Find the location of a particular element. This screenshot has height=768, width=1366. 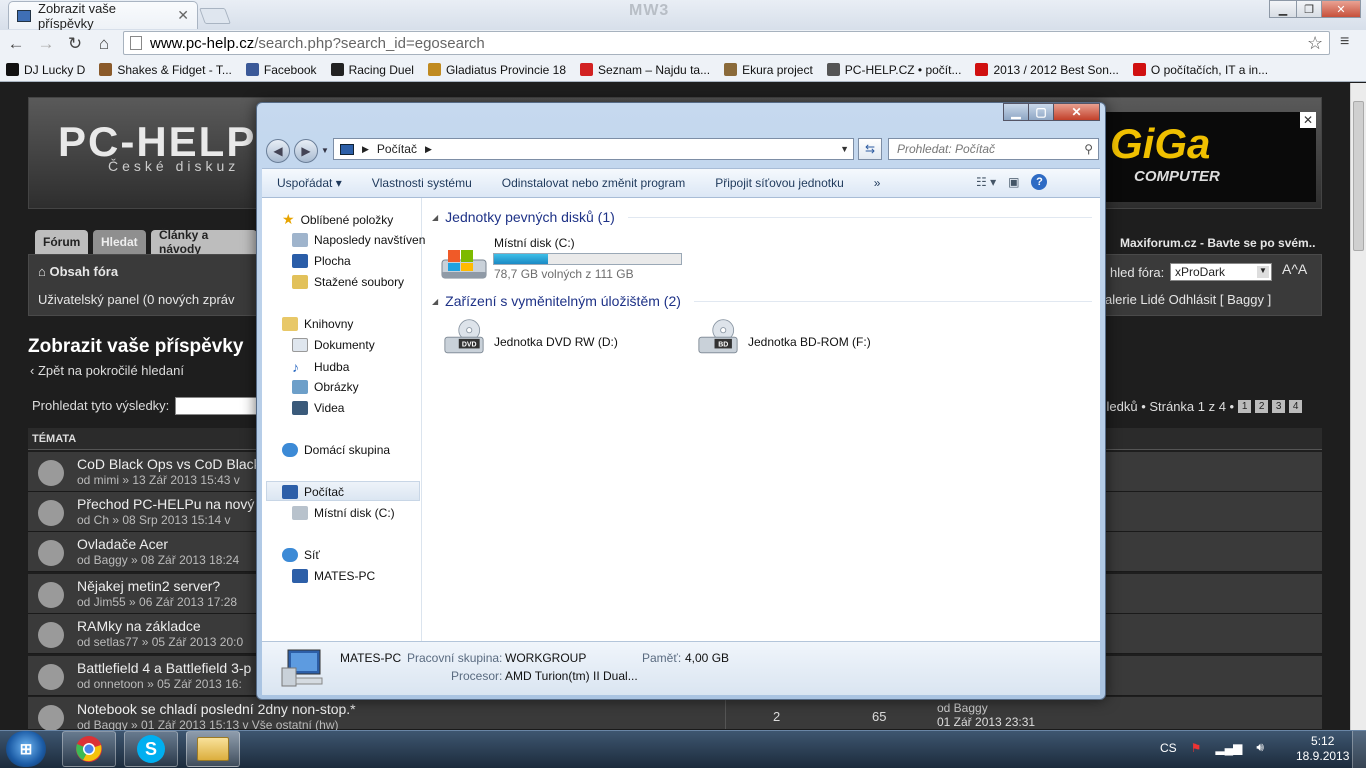

dvd-drive-label: Jednotka DVD RW (D:) is located at coordinates (556, 342).